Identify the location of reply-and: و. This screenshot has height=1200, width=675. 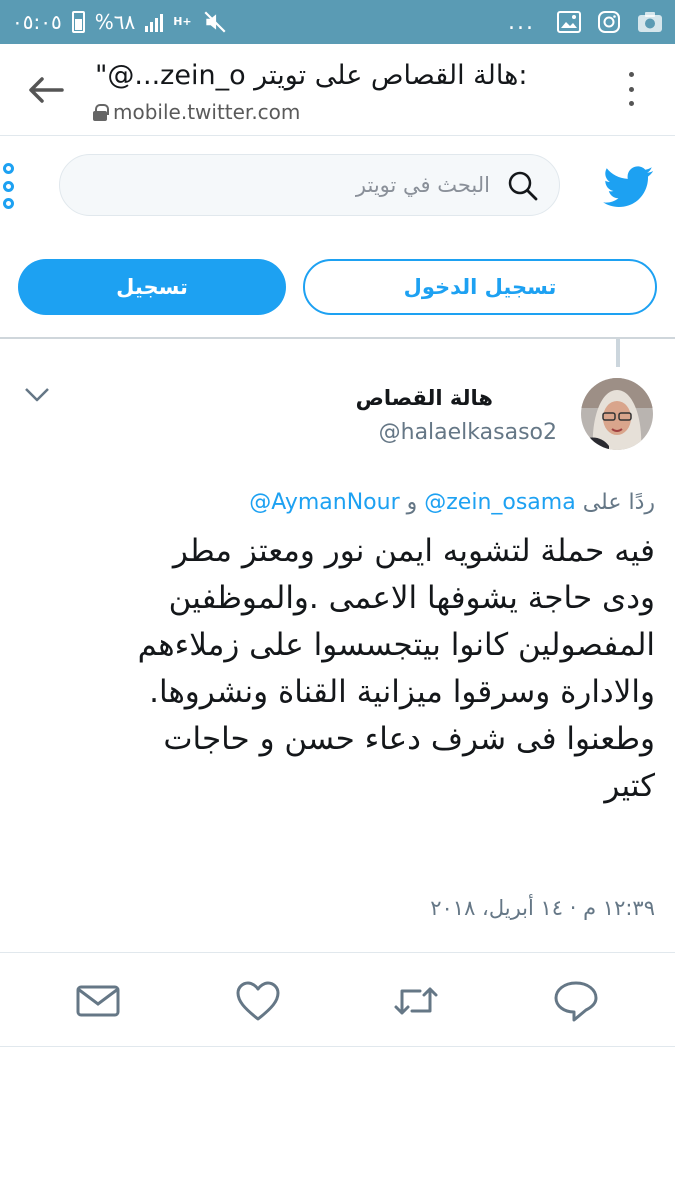
(412, 502).